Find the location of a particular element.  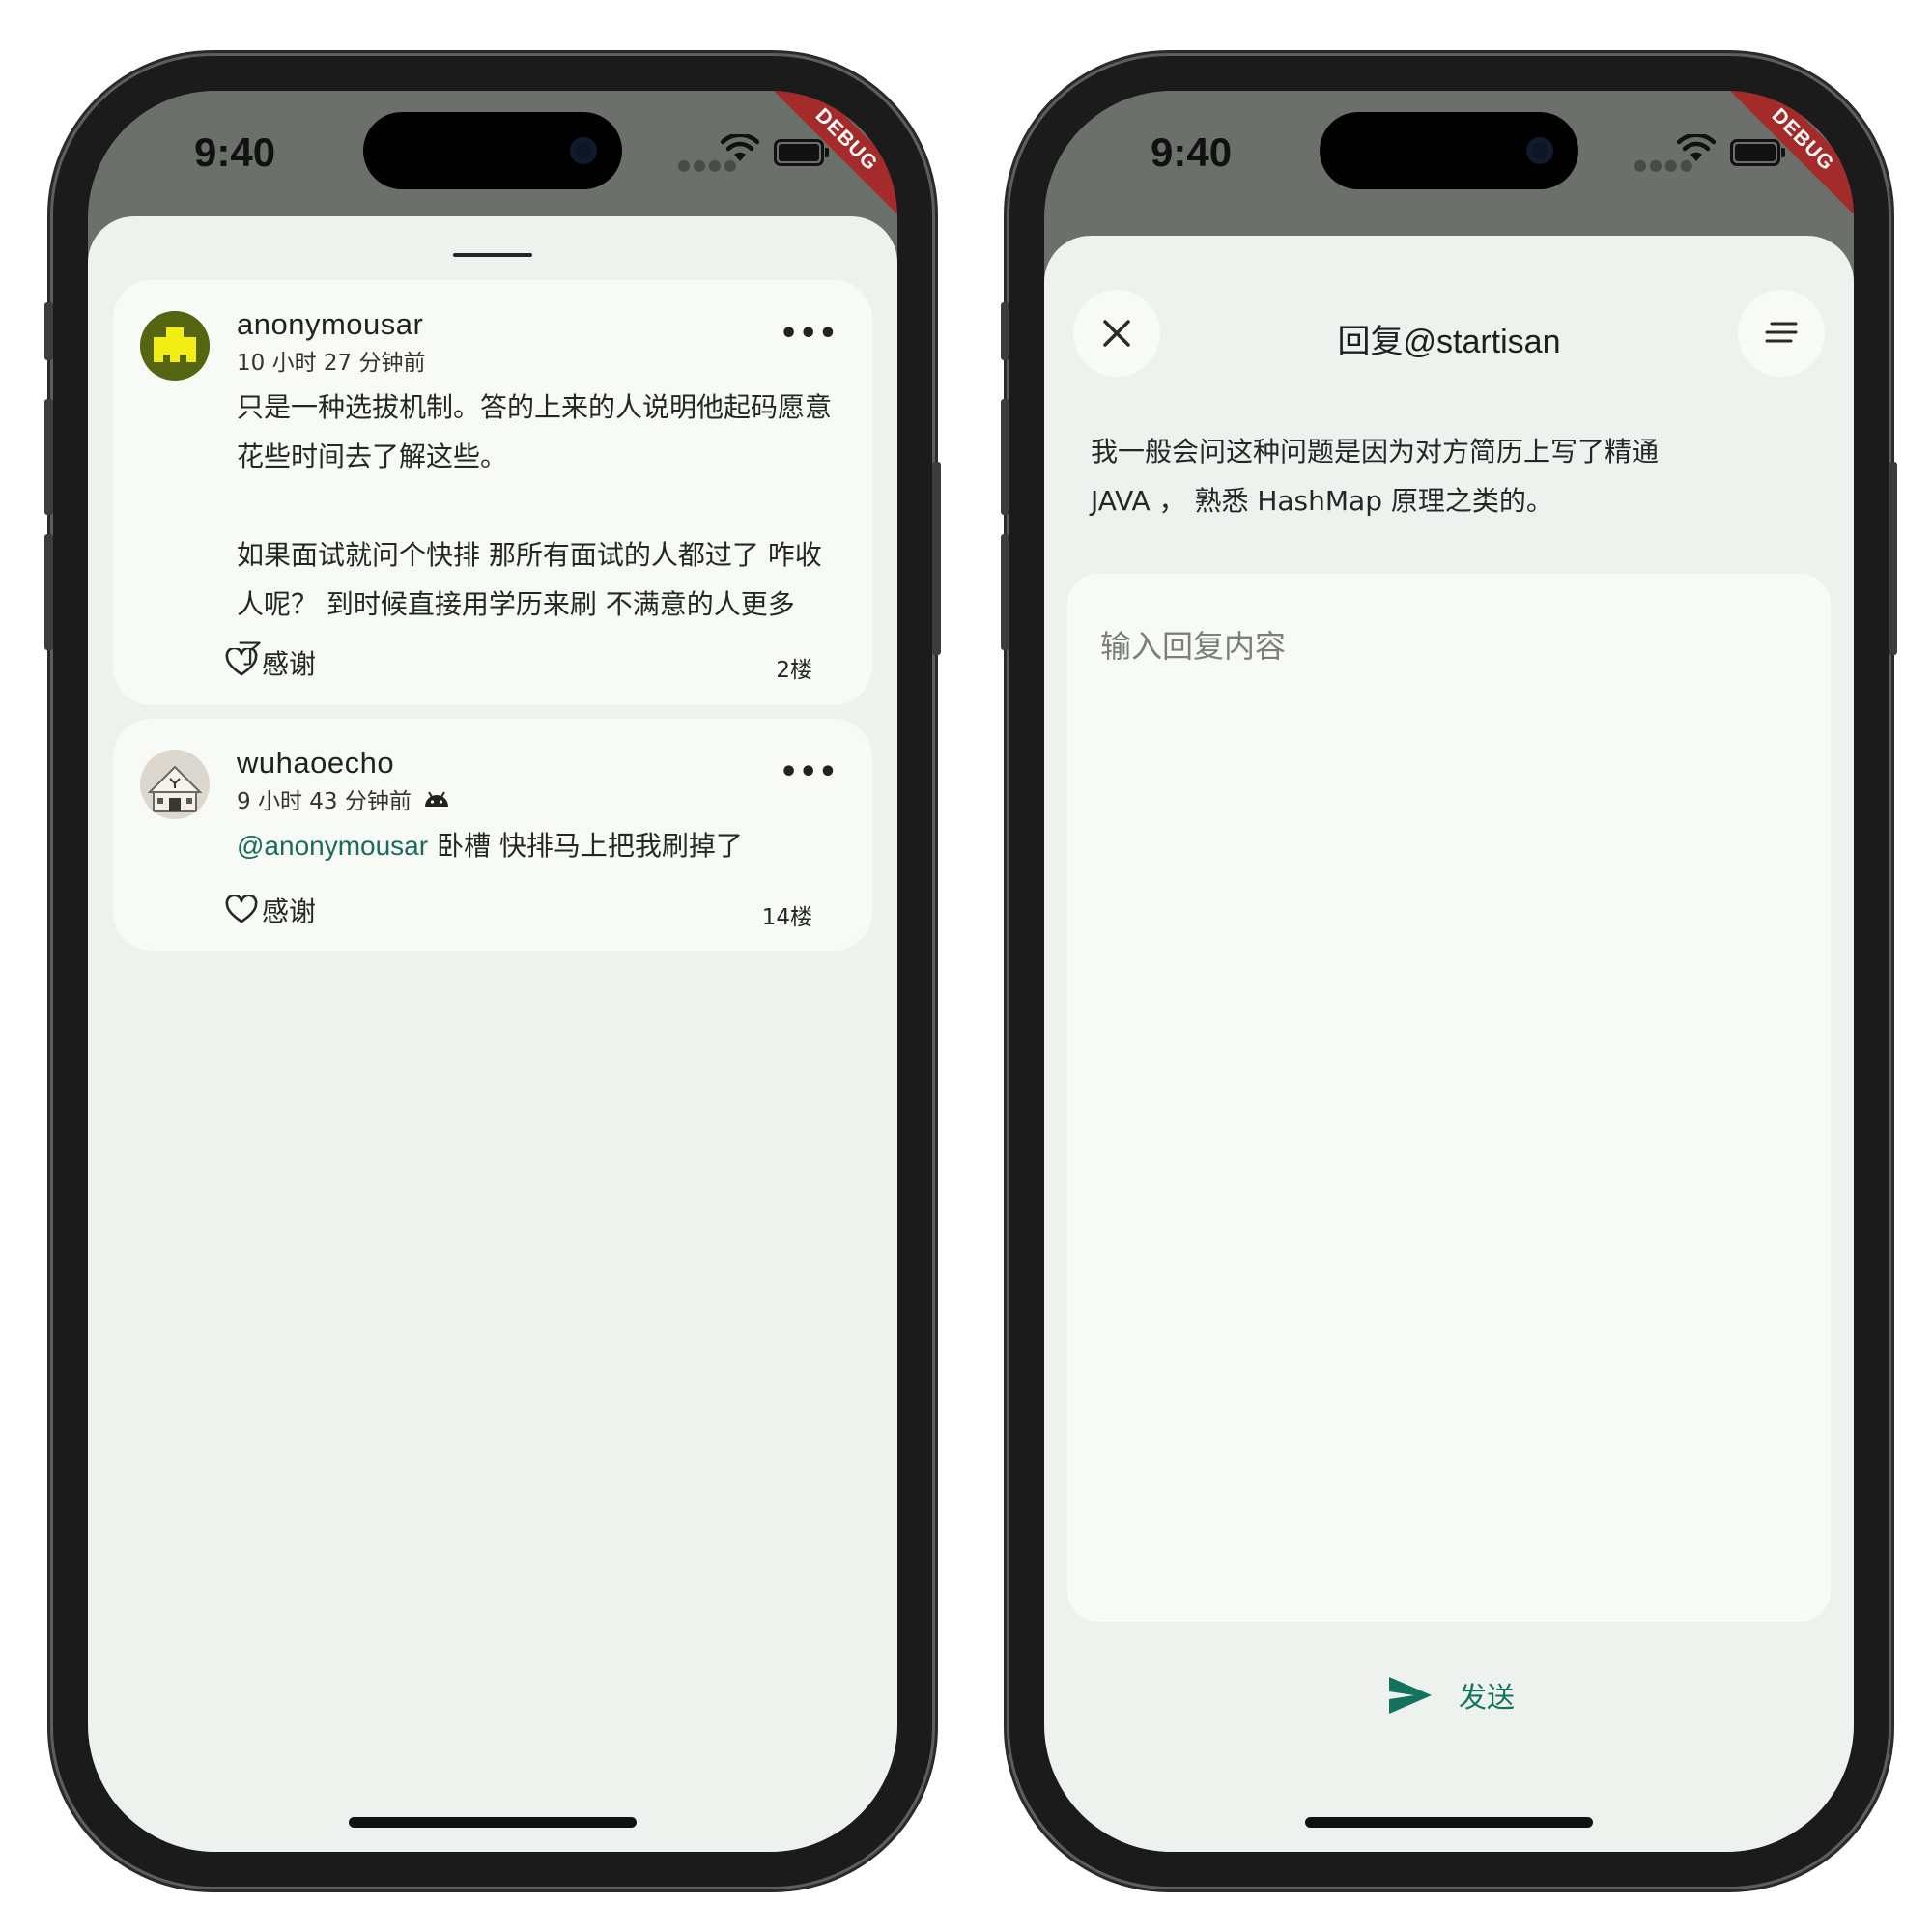

username: anonymousar is located at coordinates (330, 324).